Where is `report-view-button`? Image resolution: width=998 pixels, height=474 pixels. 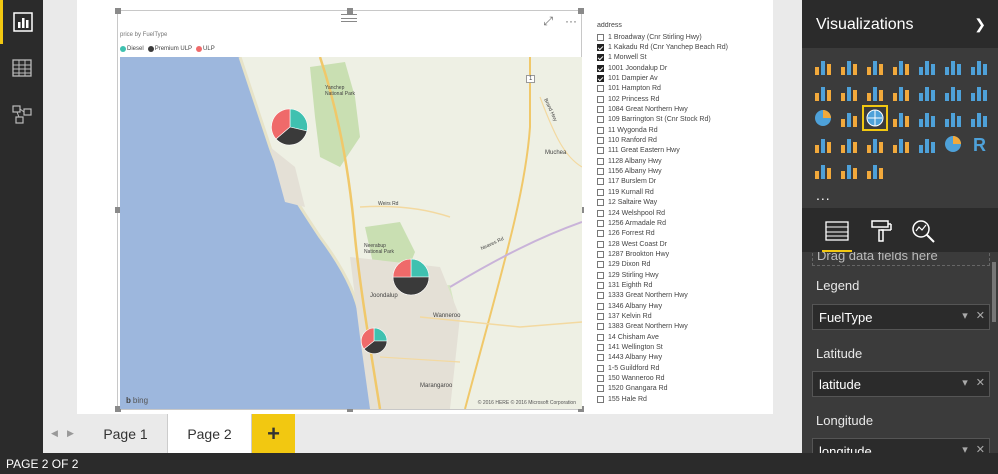 report-view-button is located at coordinates (21, 22).